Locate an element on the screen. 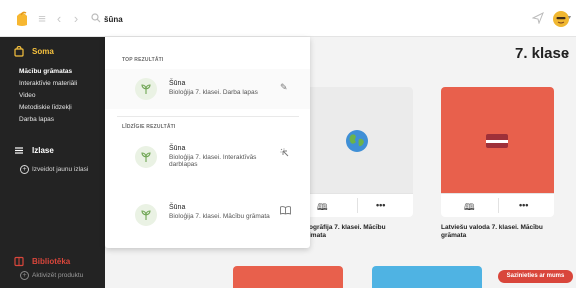  result-subtitle: Bioloģija 7. klasei. Mācību grāmata is located at coordinates (219, 216).